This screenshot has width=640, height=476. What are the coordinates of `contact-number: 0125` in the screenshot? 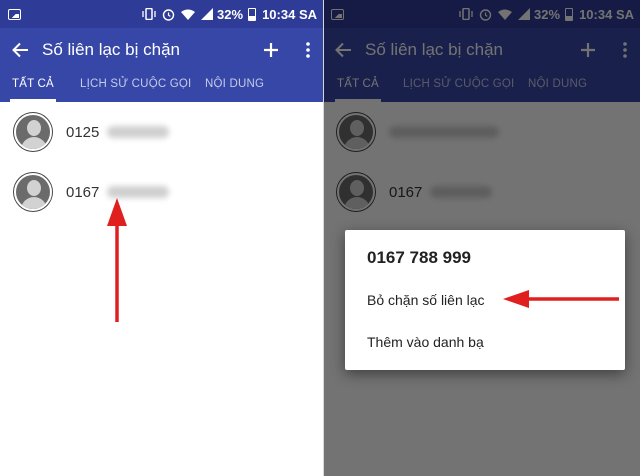 It's located at (118, 132).